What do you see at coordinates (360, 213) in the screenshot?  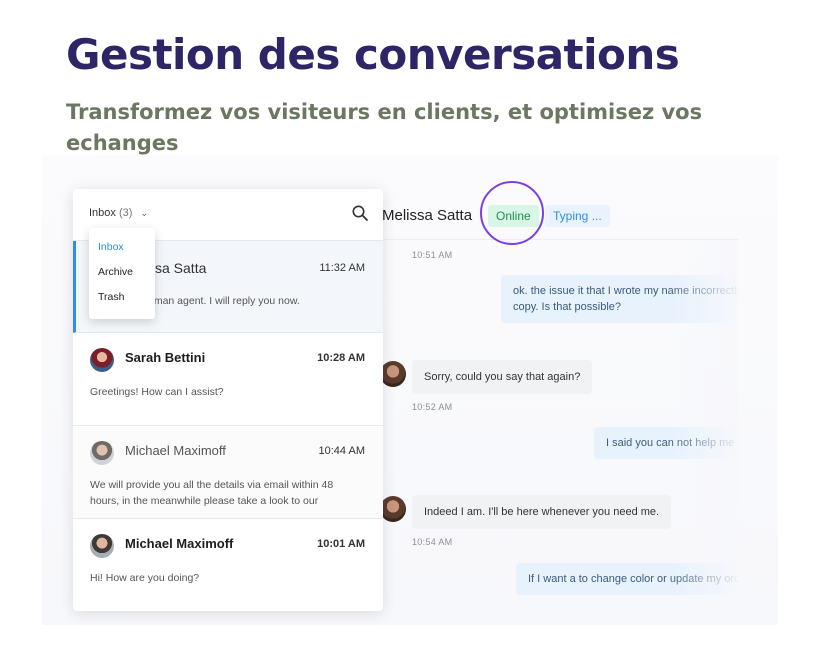 I see `search-icon` at bounding box center [360, 213].